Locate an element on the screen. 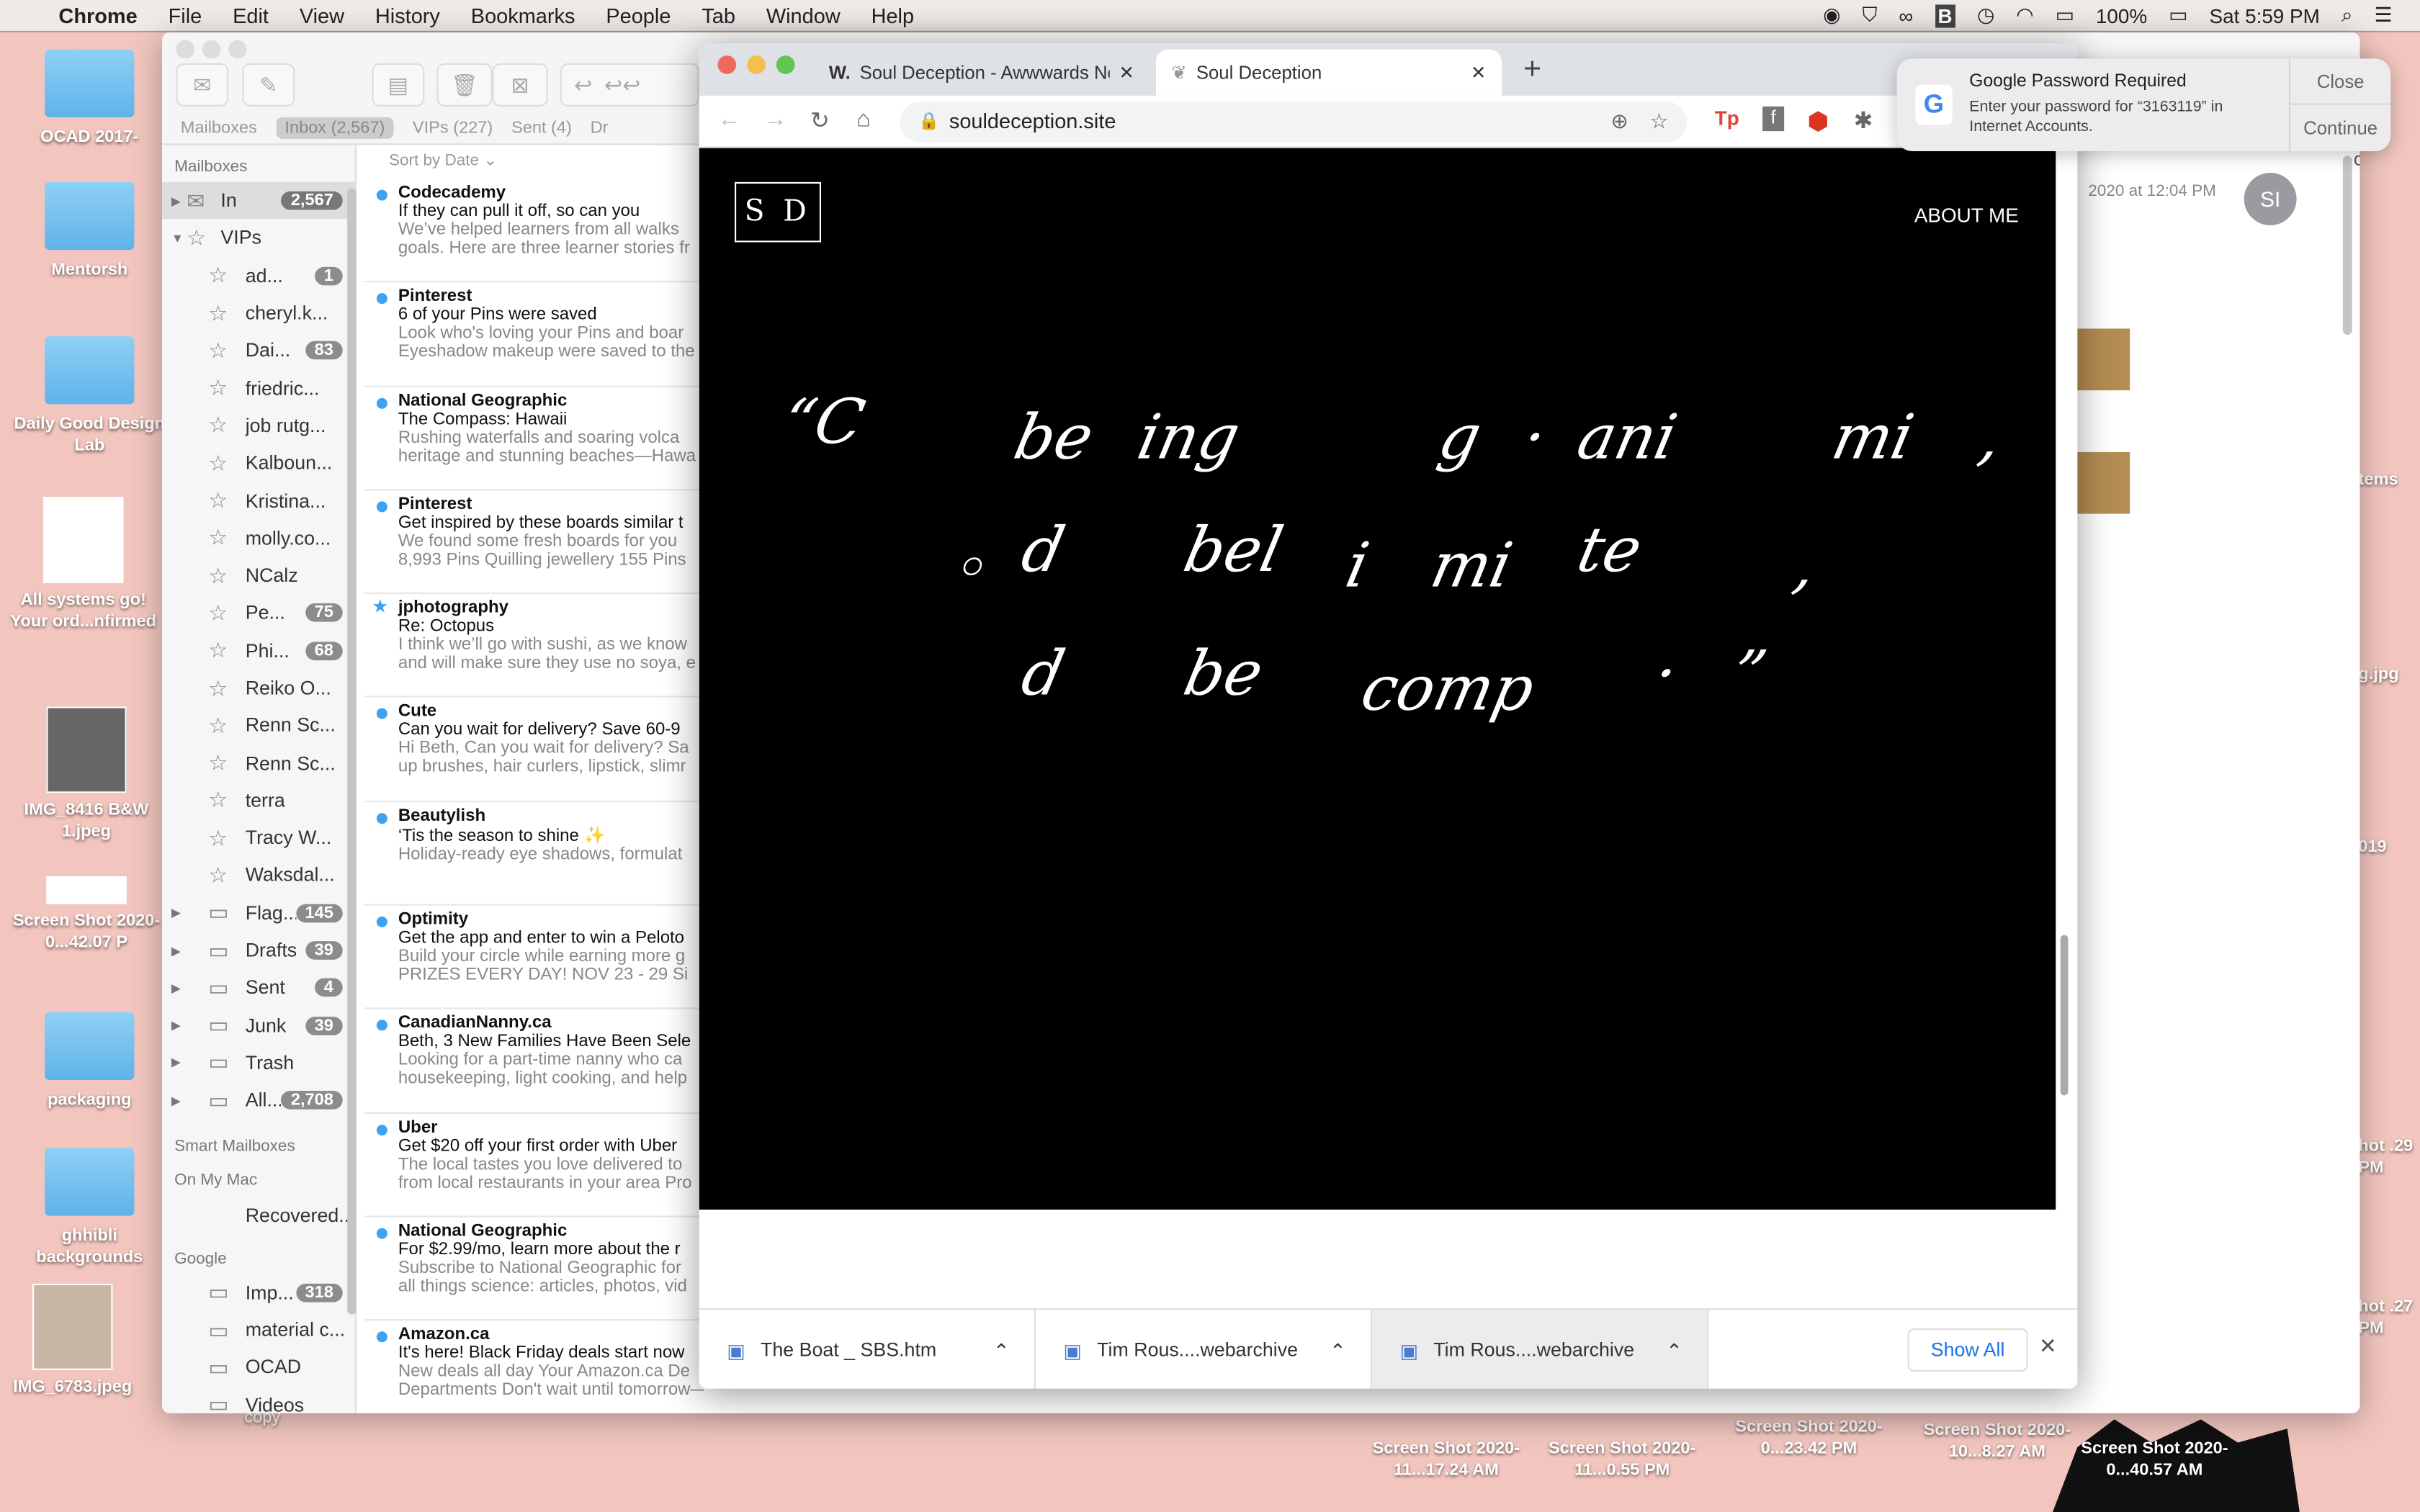 This screenshot has height=1512, width=2420. junk-button: ⊠ is located at coordinates (520, 85).